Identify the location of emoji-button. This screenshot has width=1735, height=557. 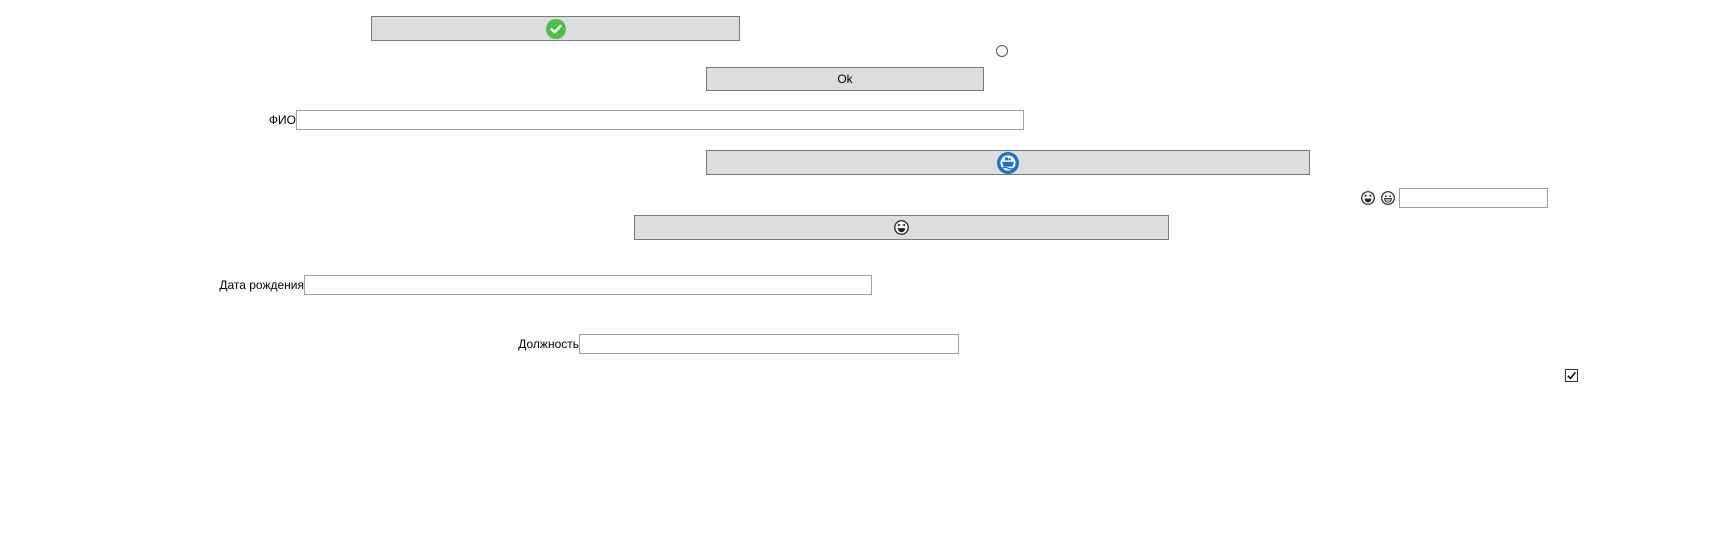
(901, 227).